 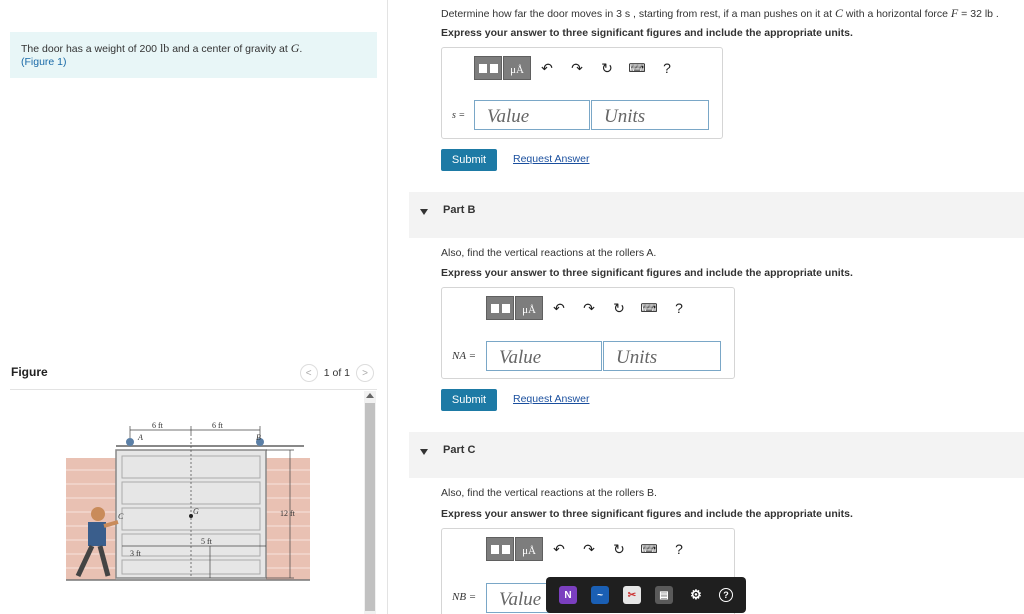 What do you see at coordinates (632, 595) in the screenshot?
I see `snip-icon: ✂` at bounding box center [632, 595].